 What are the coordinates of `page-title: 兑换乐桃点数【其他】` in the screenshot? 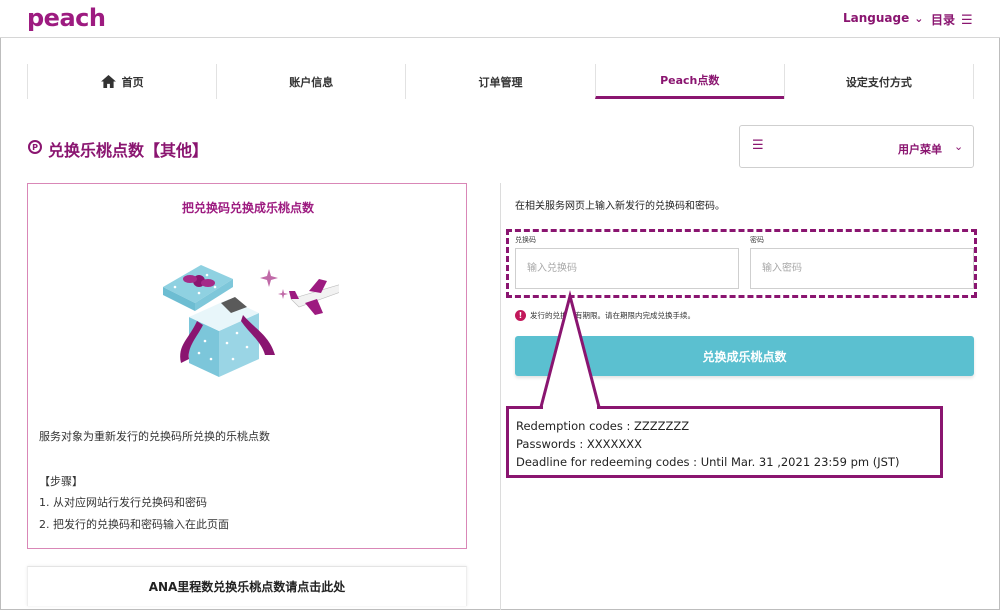 It's located at (128, 150).